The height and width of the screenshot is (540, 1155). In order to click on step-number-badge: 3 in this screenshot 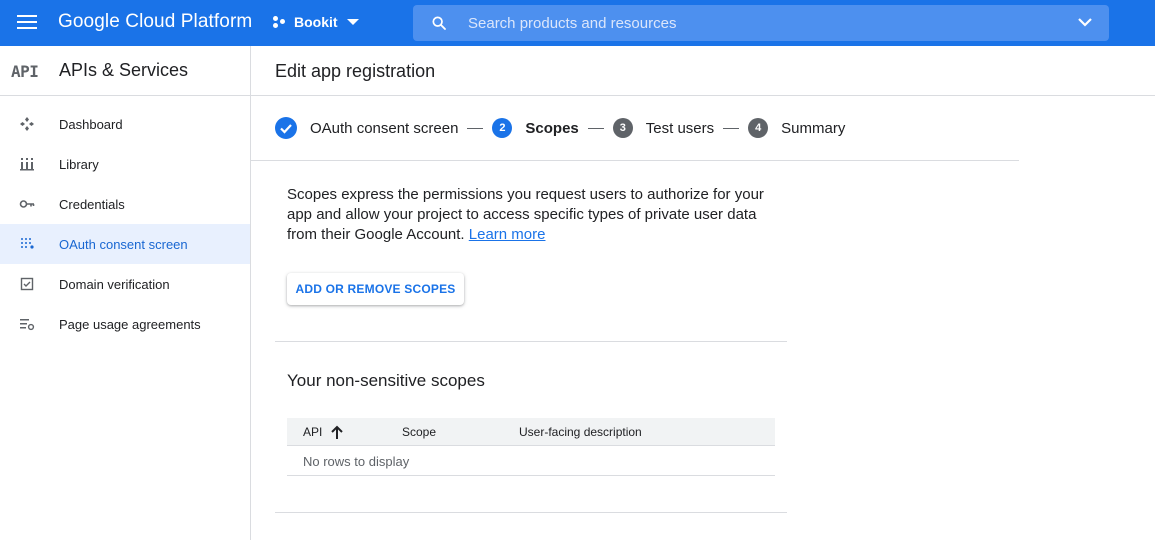, I will do `click(622, 128)`.